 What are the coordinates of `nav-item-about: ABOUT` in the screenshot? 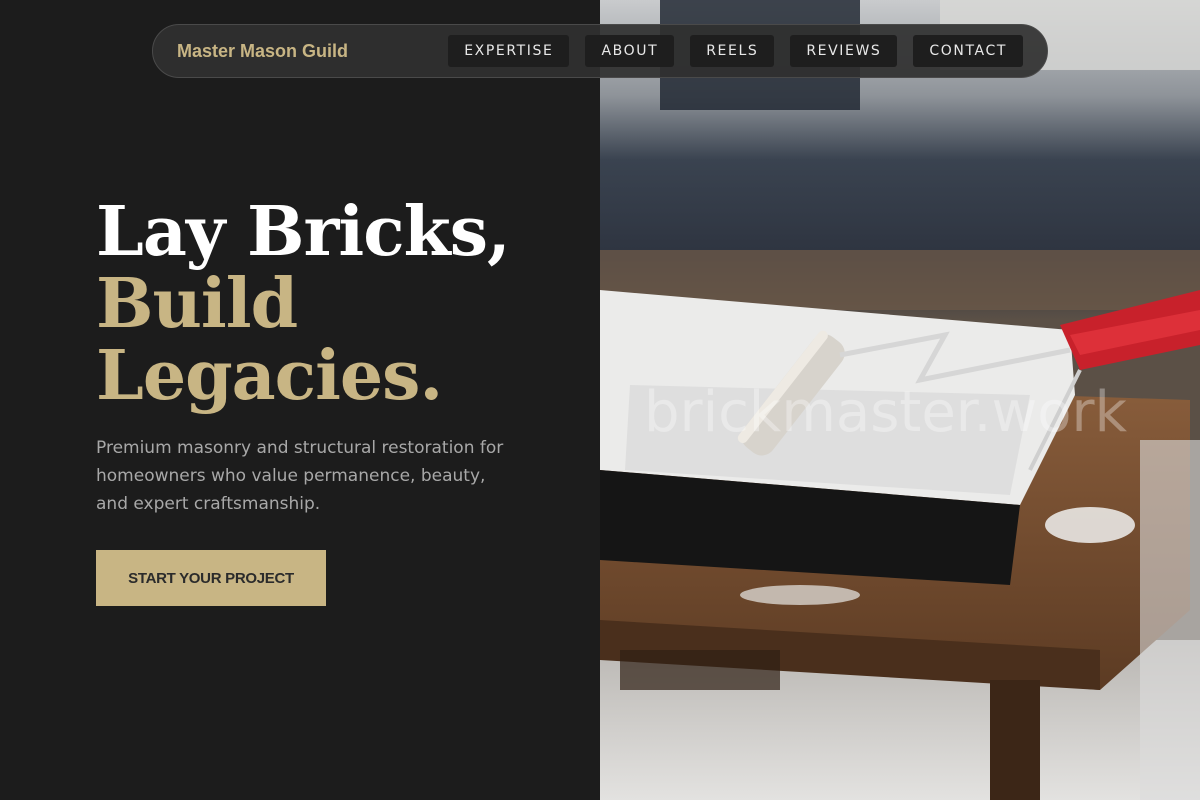 It's located at (630, 51).